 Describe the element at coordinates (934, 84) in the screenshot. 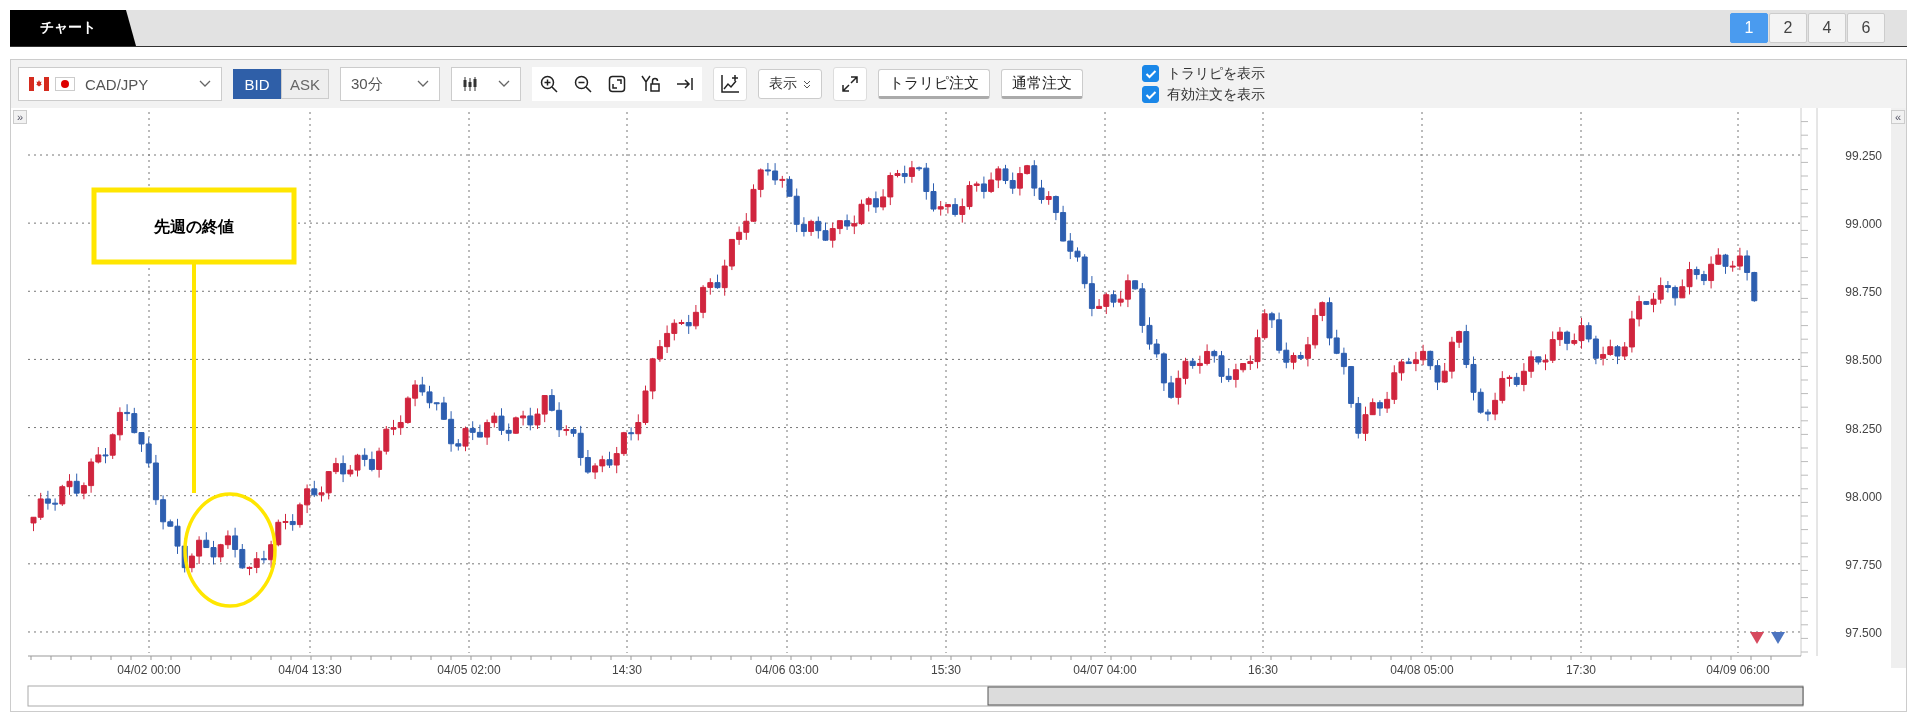

I see `order-button: トラリピ注文` at that location.